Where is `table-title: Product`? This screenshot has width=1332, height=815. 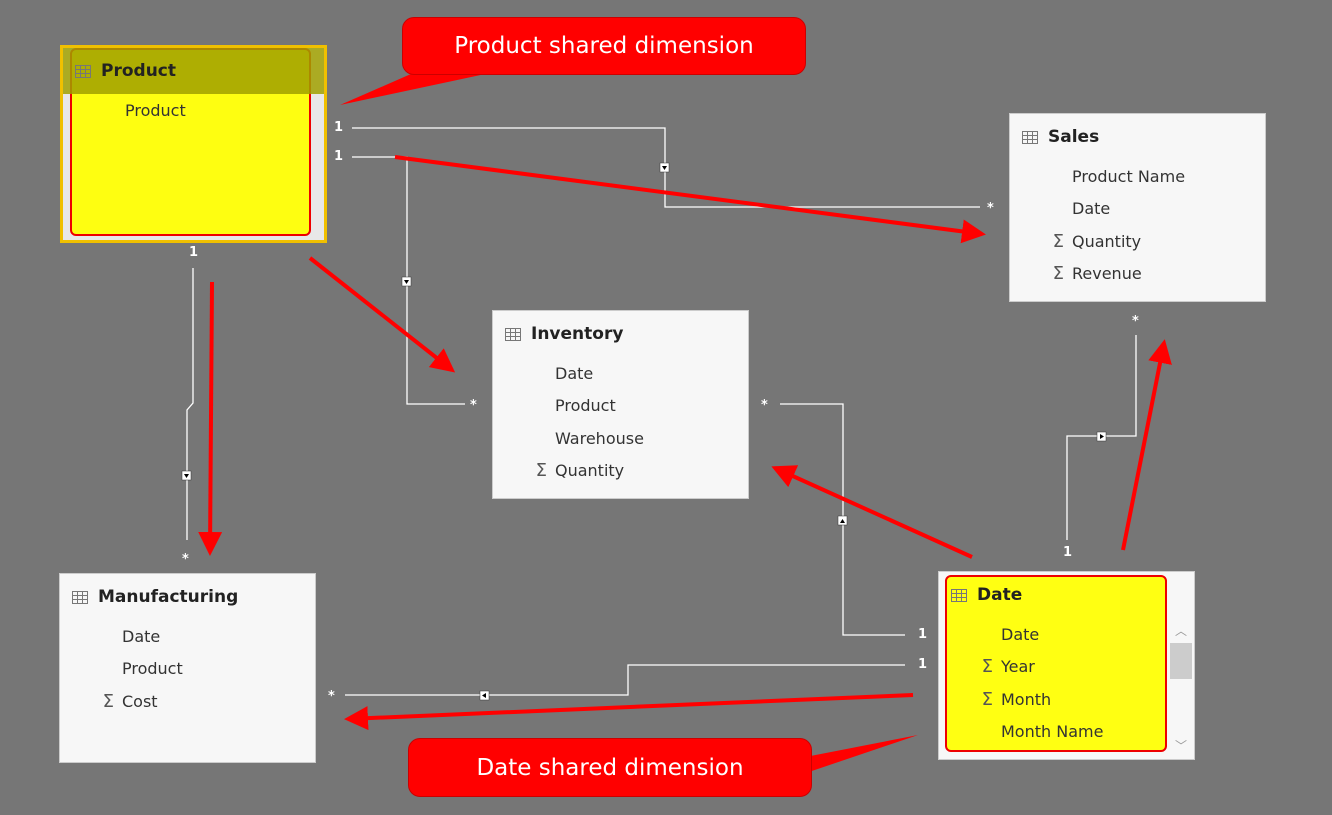
table-title: Product is located at coordinates (138, 71).